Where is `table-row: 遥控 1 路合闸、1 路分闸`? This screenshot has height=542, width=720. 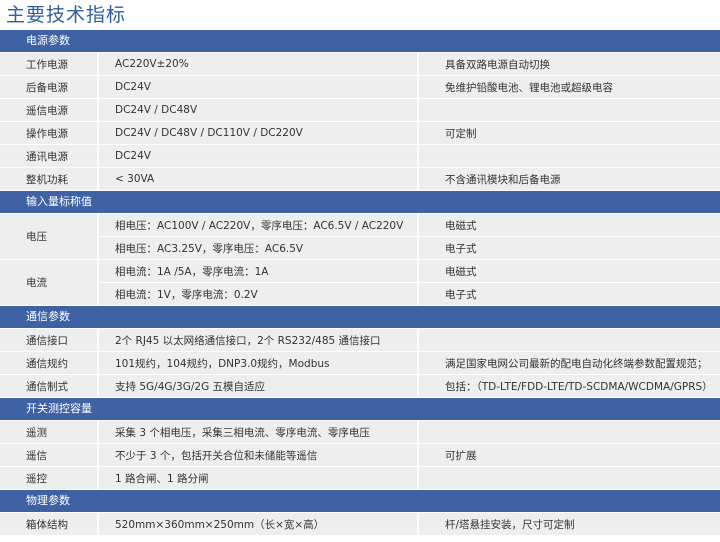 table-row: 遥控 1 路合闸、1 路分闸 is located at coordinates (360, 478).